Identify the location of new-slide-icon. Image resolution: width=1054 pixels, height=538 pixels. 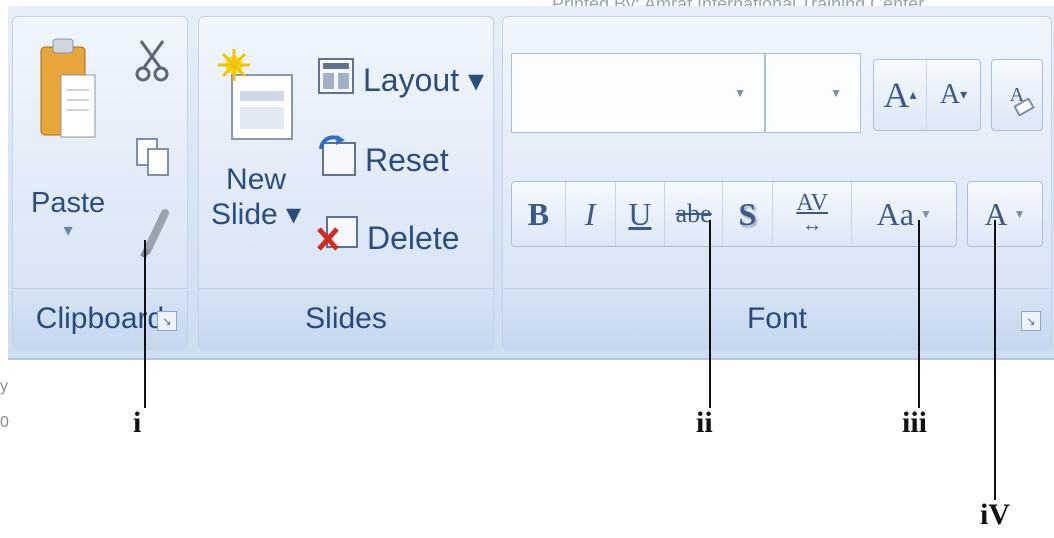
(256, 101).